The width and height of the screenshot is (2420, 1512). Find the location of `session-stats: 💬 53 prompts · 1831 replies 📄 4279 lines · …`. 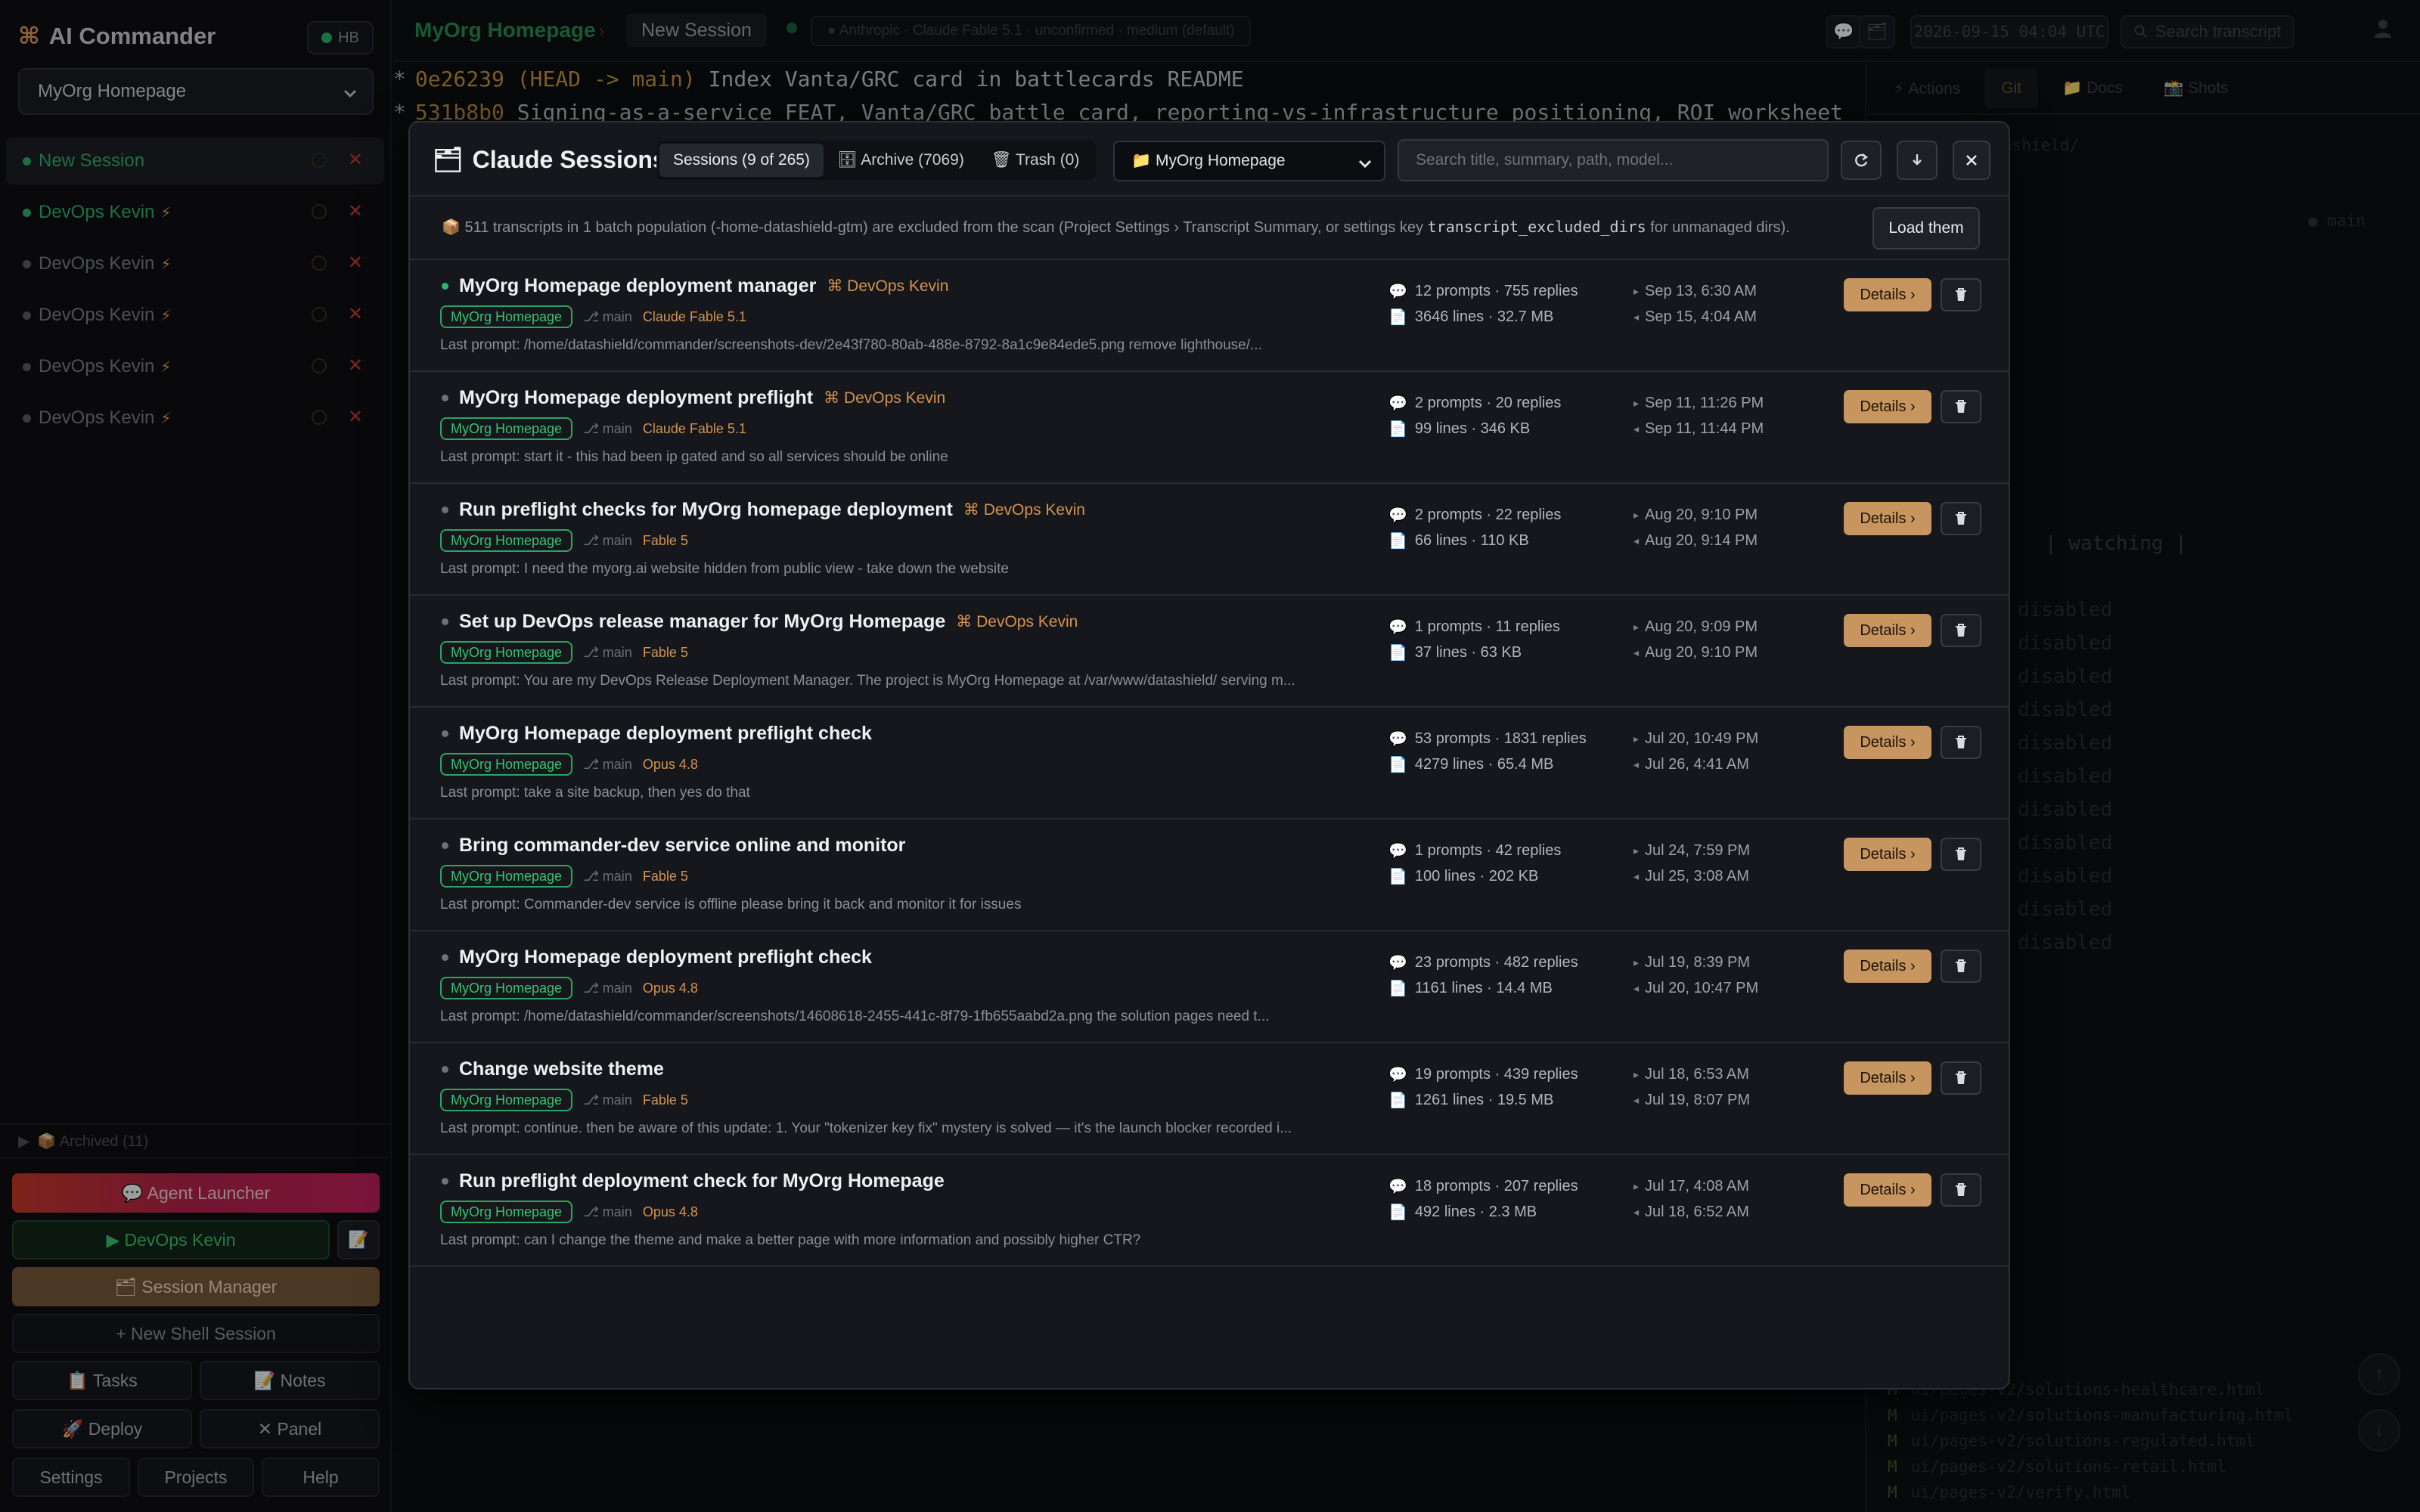

session-stats: 💬 53 prompts · 1831 replies 📄 4279 lines · … is located at coordinates (1487, 751).